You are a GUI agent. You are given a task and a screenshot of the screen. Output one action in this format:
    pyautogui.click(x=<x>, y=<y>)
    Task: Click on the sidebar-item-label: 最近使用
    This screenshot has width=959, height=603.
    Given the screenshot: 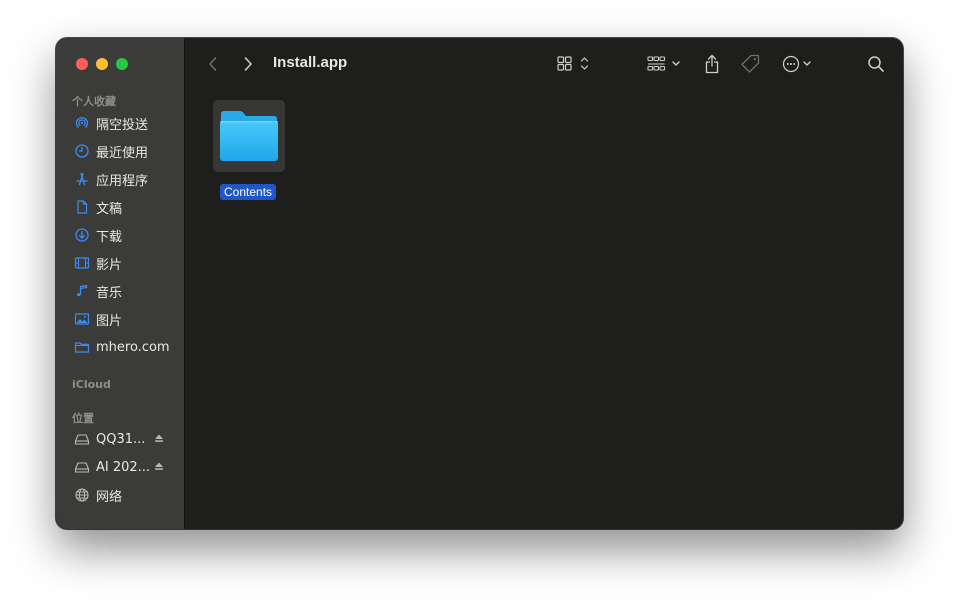 What is the action you would take?
    pyautogui.click(x=122, y=153)
    